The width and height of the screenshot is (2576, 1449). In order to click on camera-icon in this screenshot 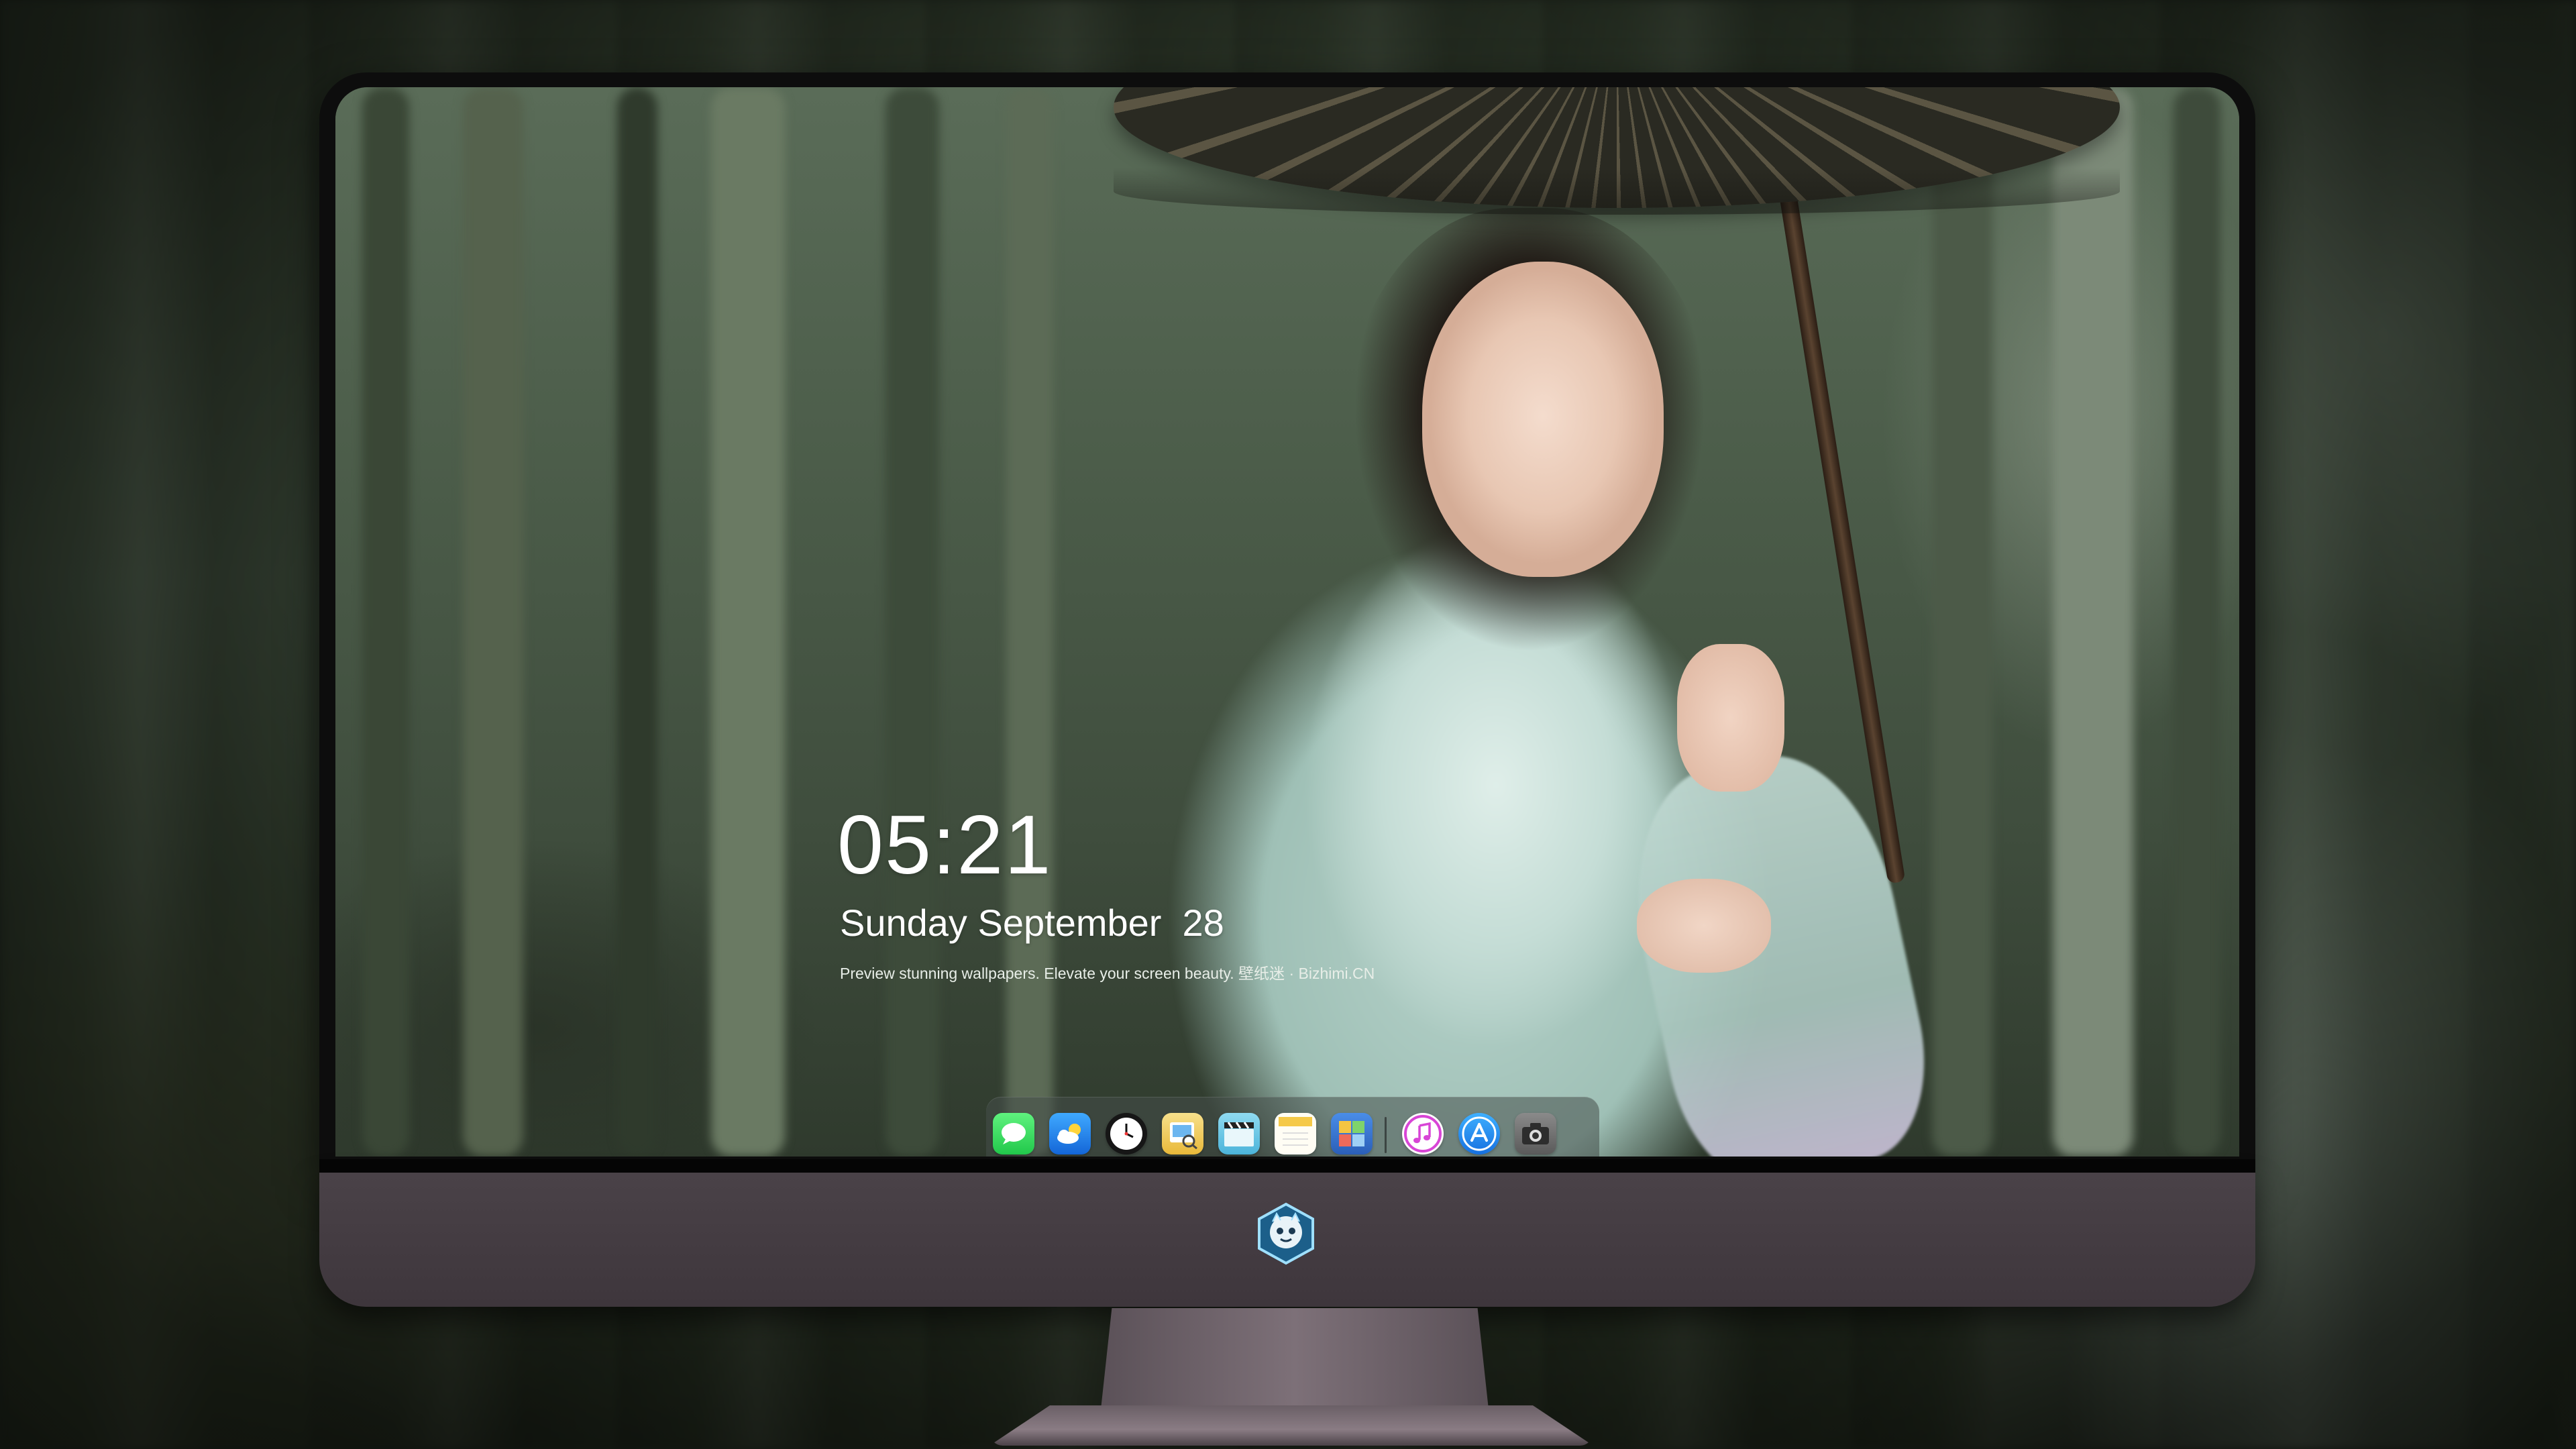, I will do `click(1535, 1134)`.